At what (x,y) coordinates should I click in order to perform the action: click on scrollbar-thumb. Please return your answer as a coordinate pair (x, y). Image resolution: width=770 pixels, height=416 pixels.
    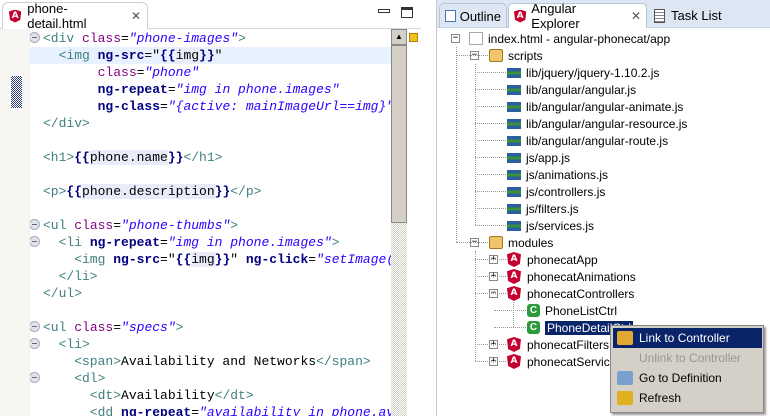
    Looking at the image, I should click on (399, 134).